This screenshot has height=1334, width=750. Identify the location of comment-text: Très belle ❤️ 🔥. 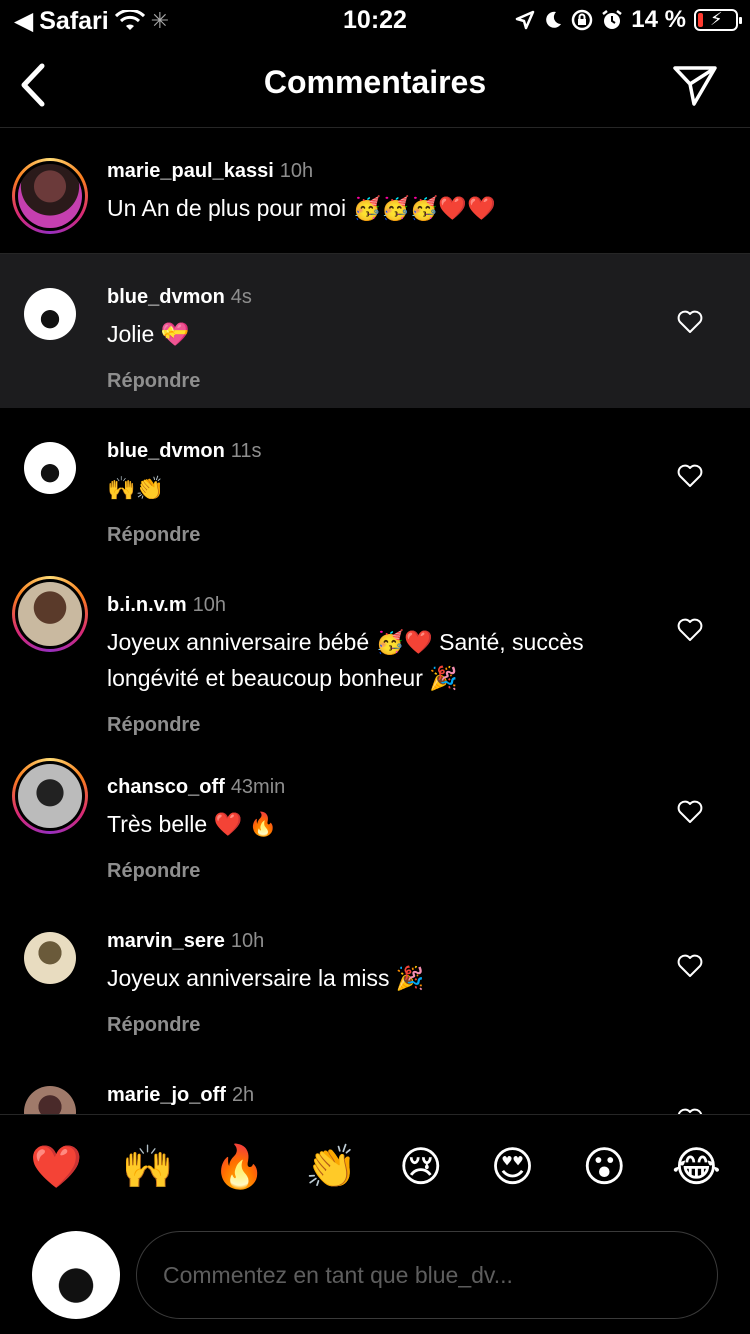
(192, 824).